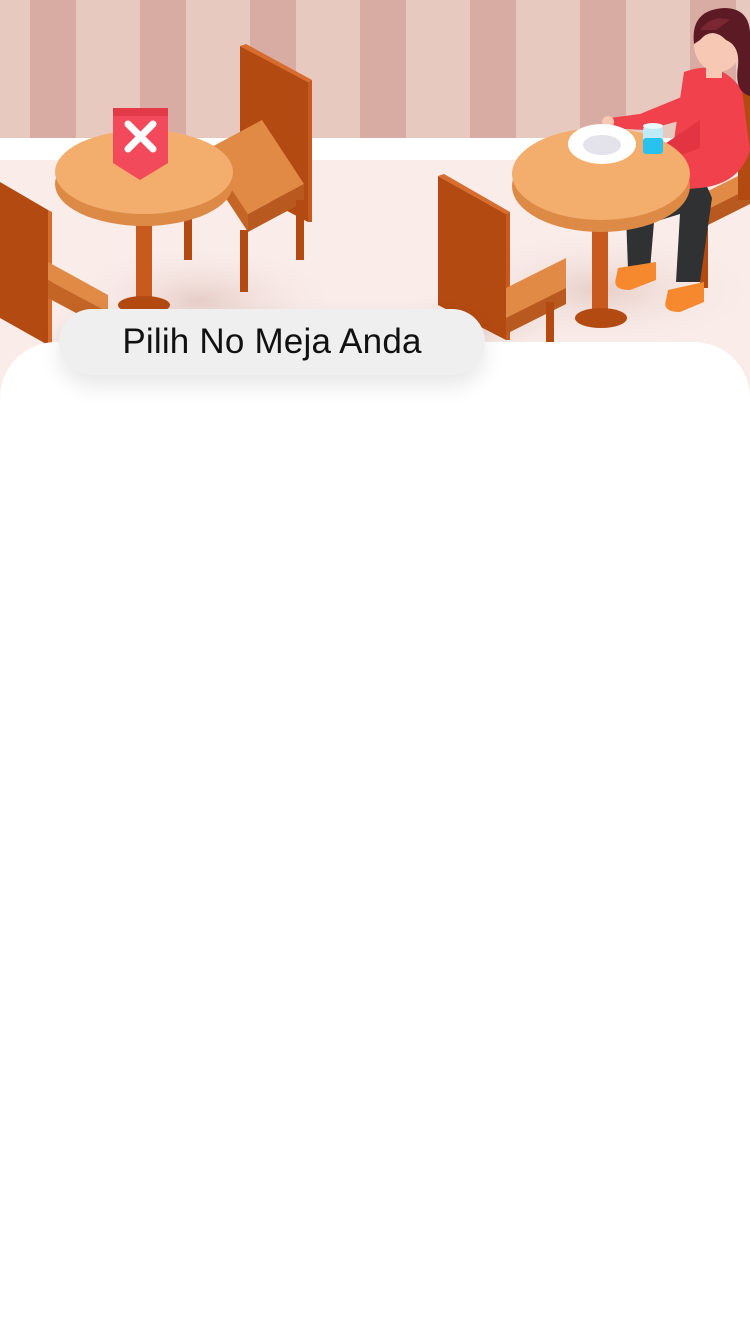  What do you see at coordinates (602, 144) in the screenshot?
I see `plate-icon` at bounding box center [602, 144].